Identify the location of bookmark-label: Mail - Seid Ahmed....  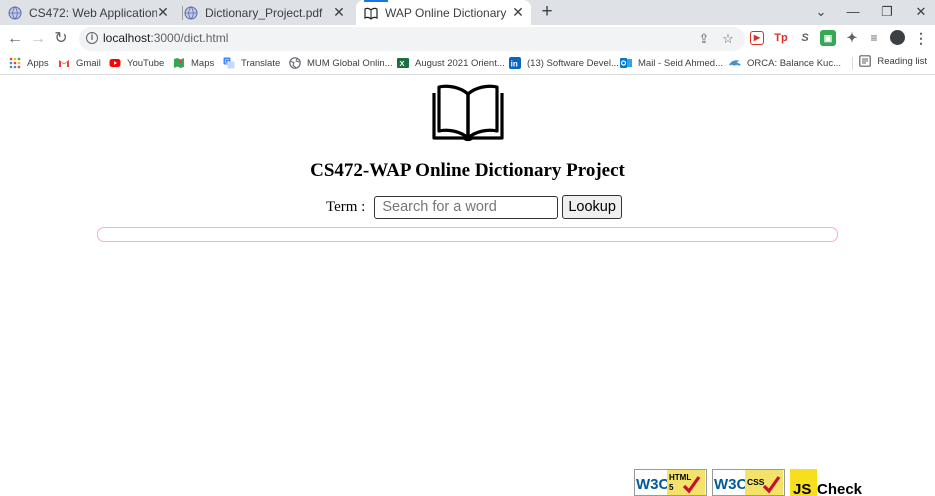
(681, 63).